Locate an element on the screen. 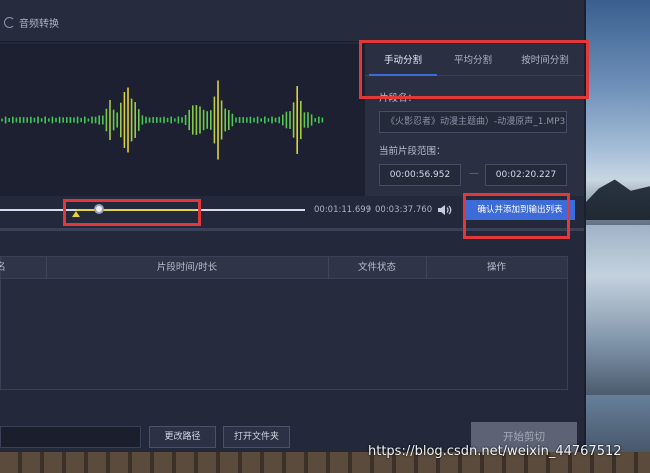 The width and height of the screenshot is (650, 473). range-start-input: 00:00:56.952 is located at coordinates (420, 175).